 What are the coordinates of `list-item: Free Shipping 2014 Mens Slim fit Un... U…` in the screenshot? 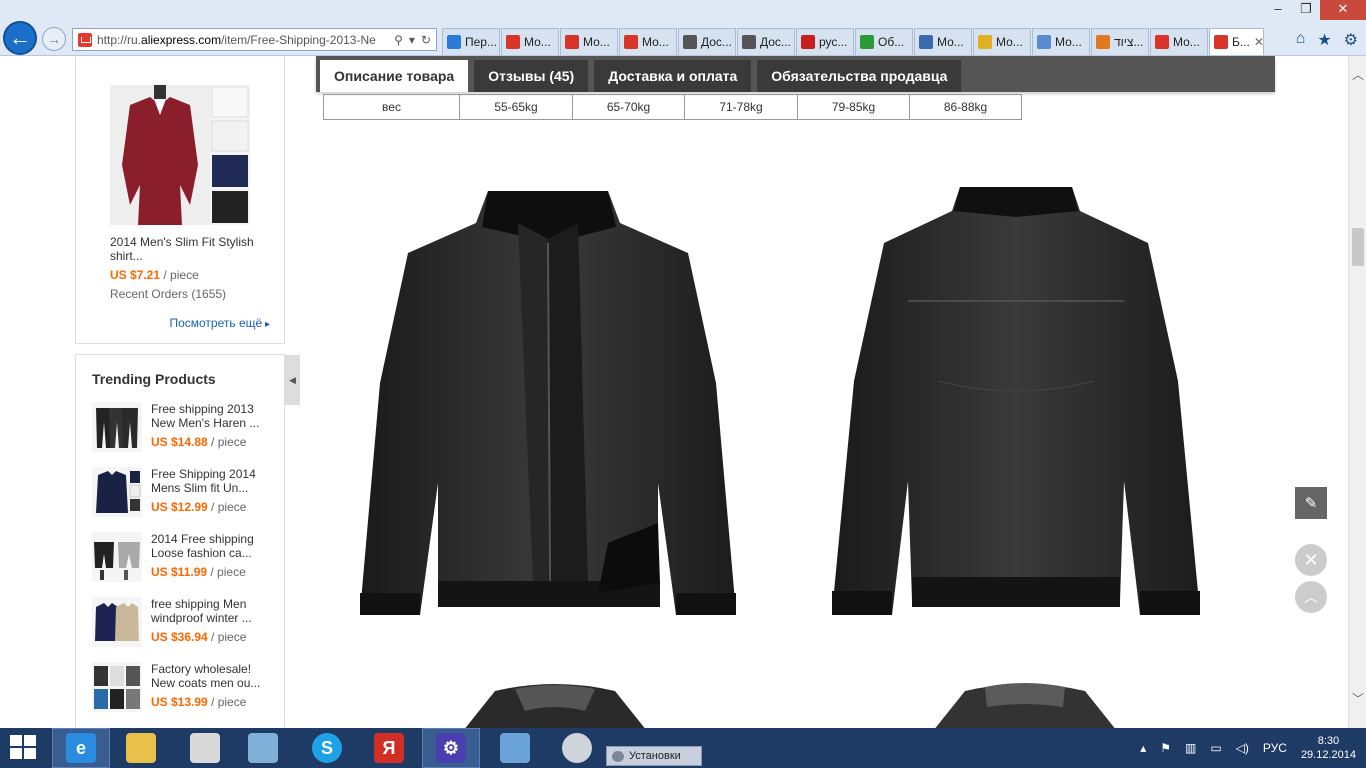 It's located at (182, 493).